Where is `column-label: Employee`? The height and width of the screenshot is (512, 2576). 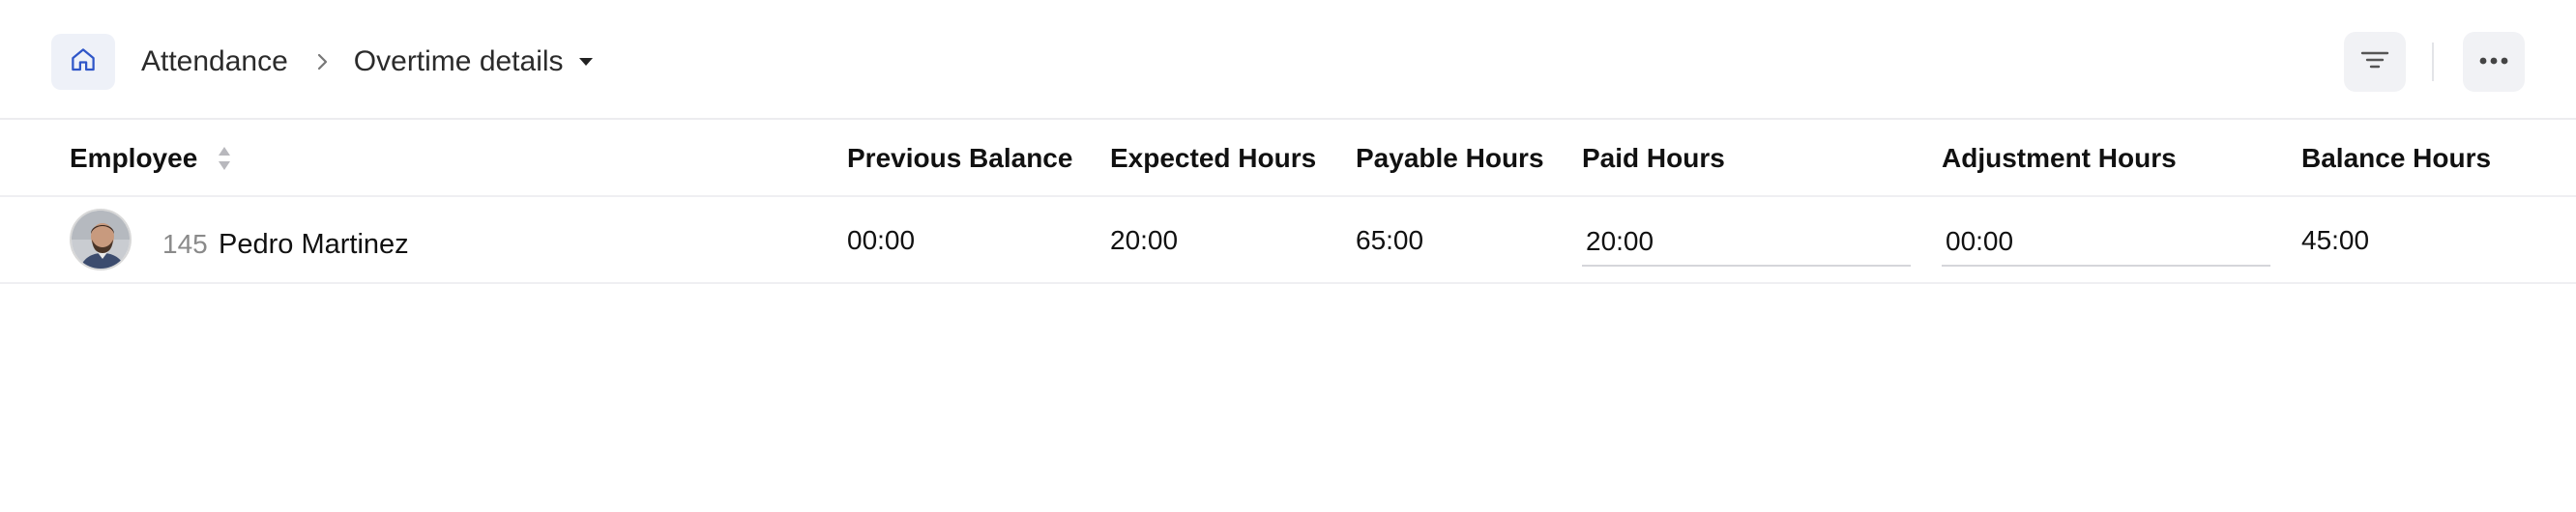
column-label: Employee is located at coordinates (134, 158).